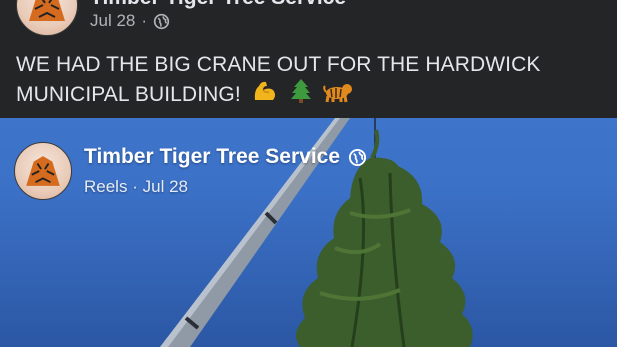 This screenshot has height=347, width=617. What do you see at coordinates (264, 90) in the screenshot?
I see `flexed-biceps-icon` at bounding box center [264, 90].